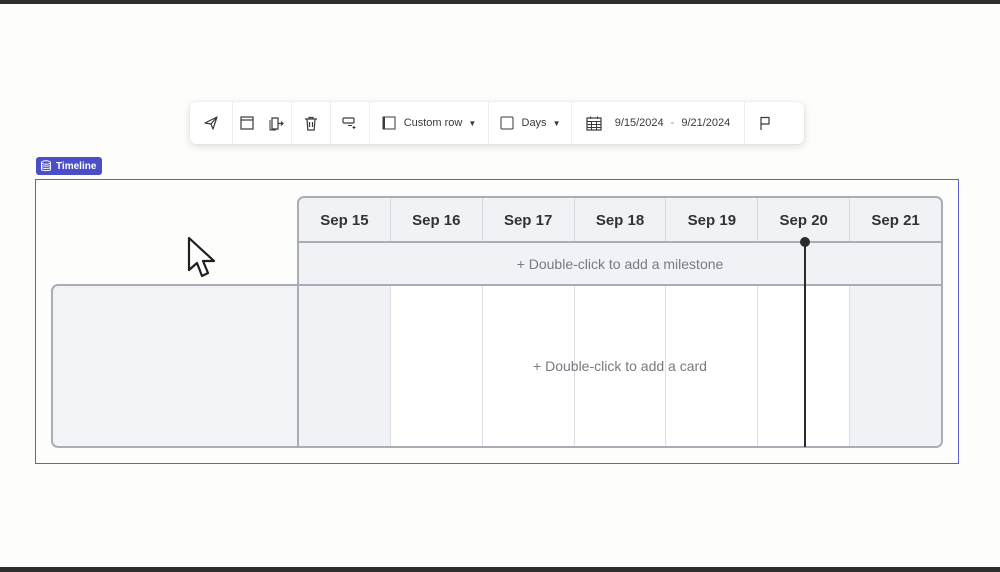  I want to click on zoom-label: Days, so click(534, 123).